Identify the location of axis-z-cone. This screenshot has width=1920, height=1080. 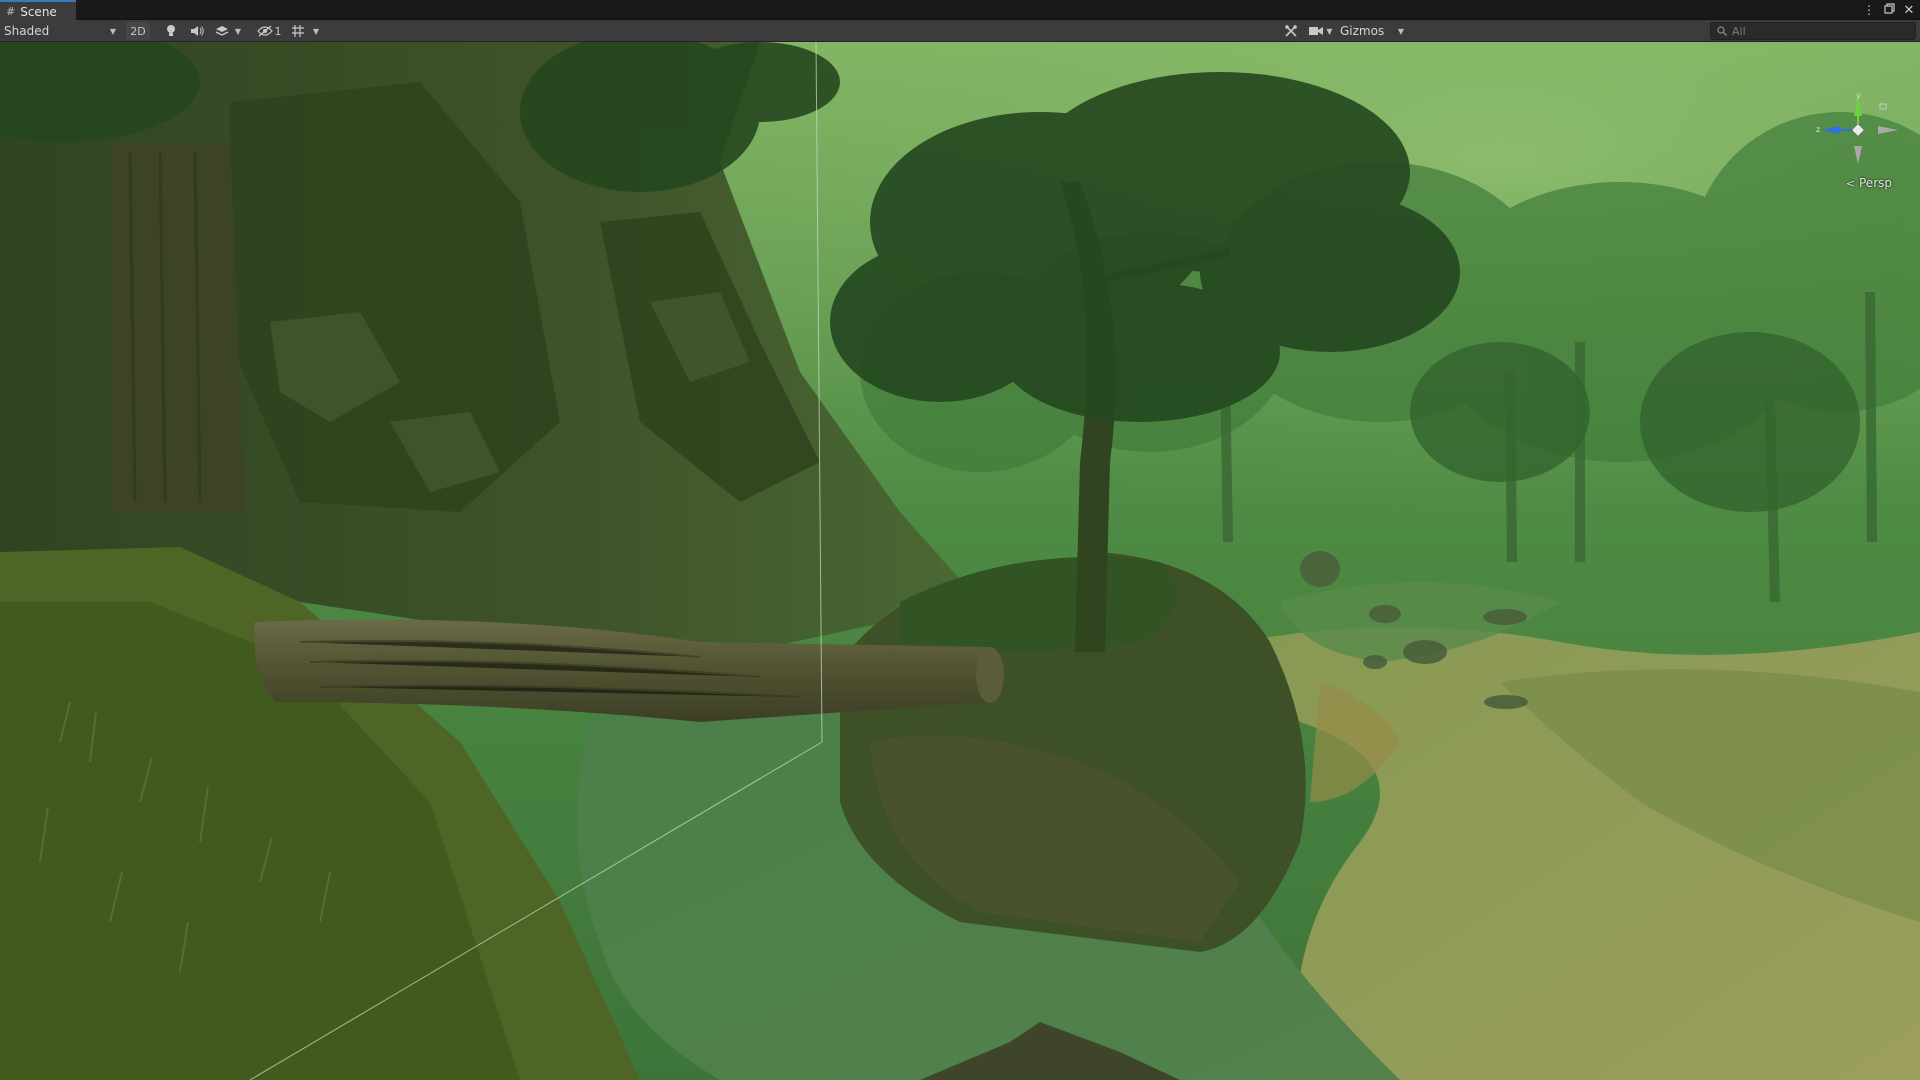
(1831, 130).